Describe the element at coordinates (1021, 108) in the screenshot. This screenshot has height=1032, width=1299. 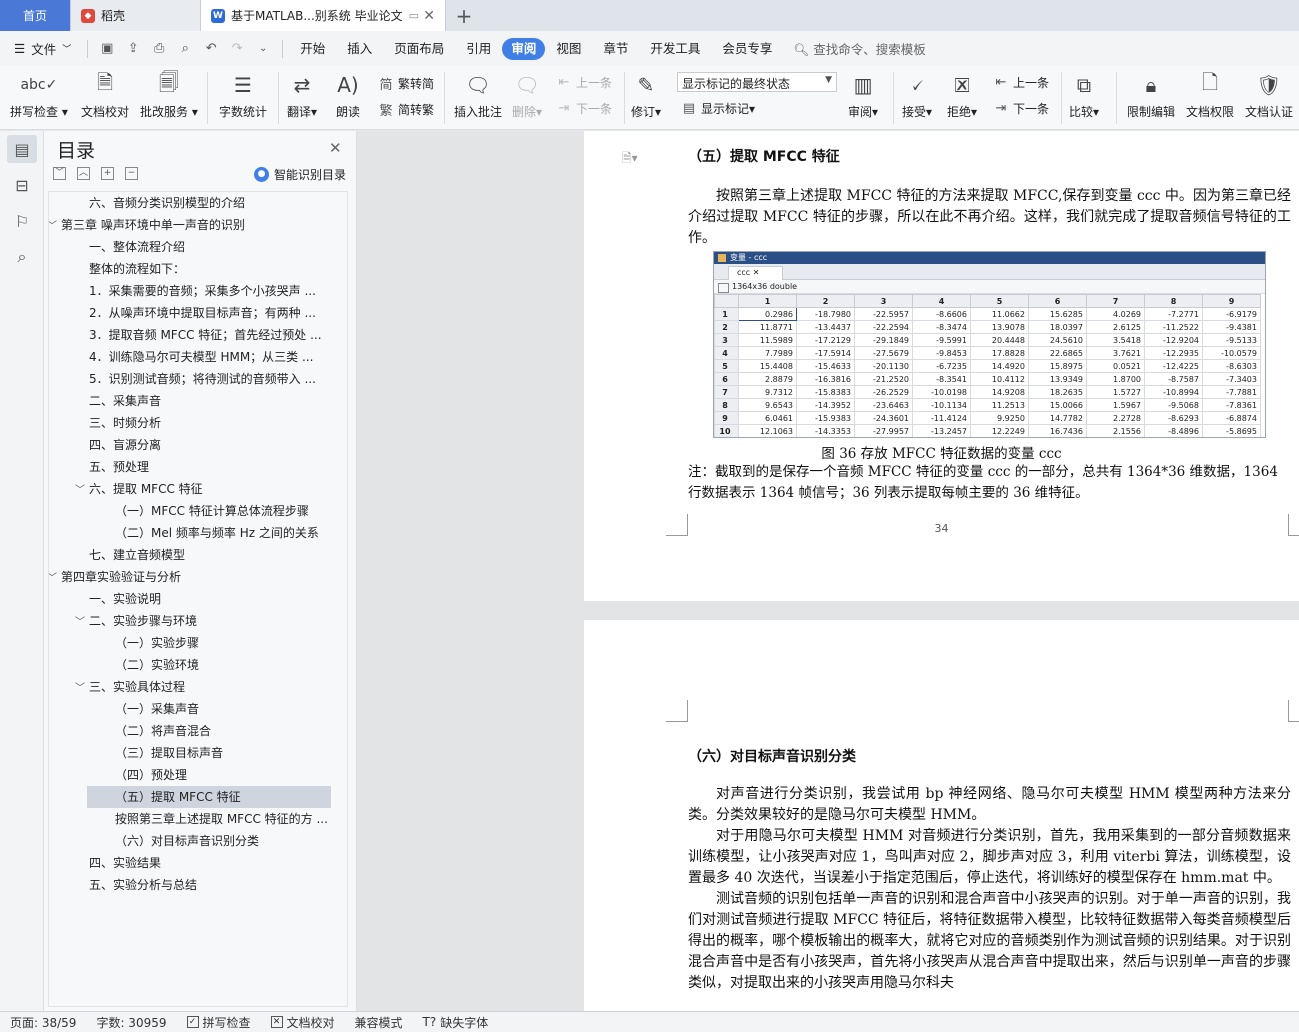
I see `next-change-button: ⇥ 下一条` at that location.